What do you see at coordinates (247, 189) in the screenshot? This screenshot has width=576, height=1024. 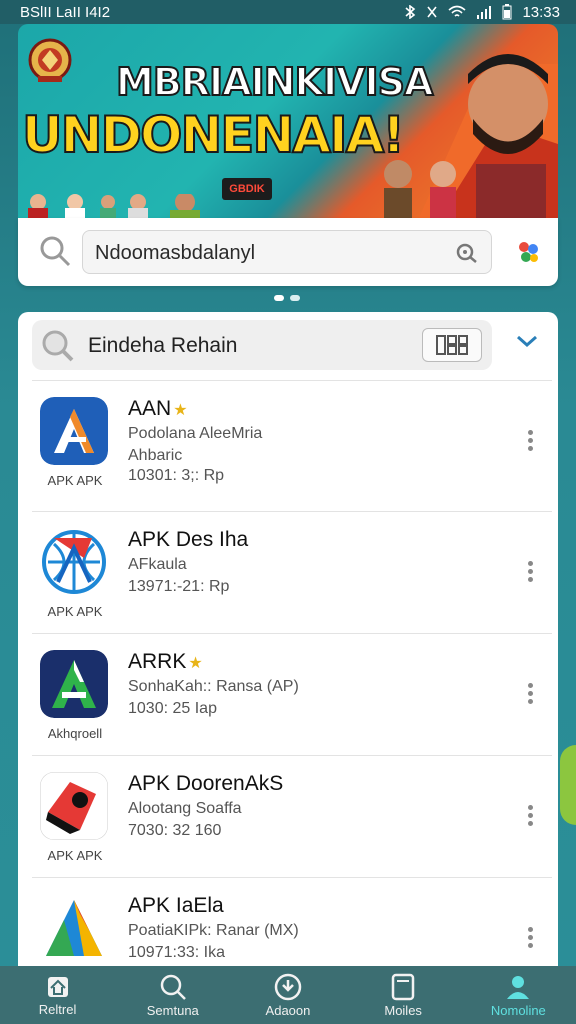 I see `banner-badge: GBDIK` at bounding box center [247, 189].